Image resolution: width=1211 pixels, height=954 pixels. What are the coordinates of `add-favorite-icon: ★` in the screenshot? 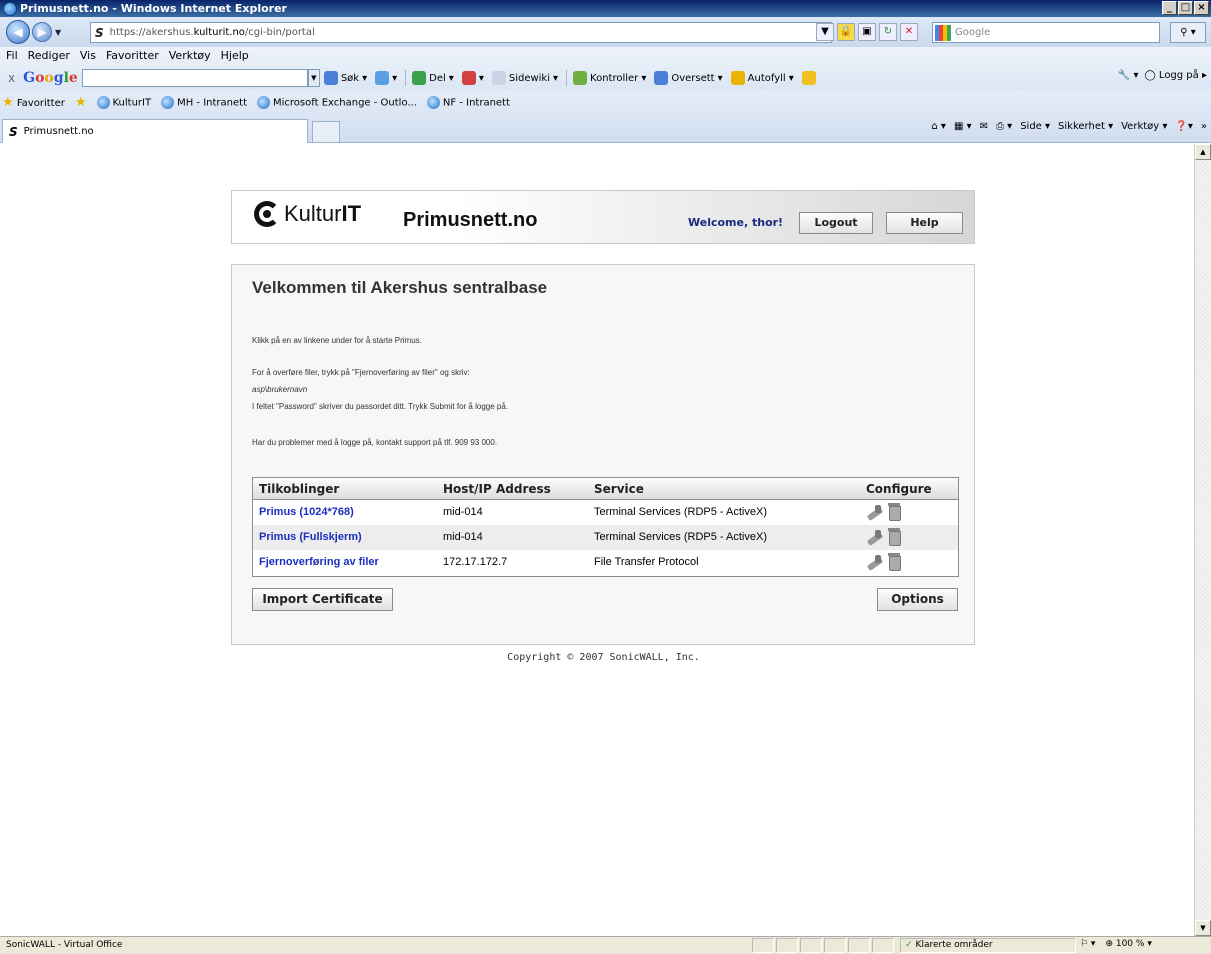 It's located at (81, 102).